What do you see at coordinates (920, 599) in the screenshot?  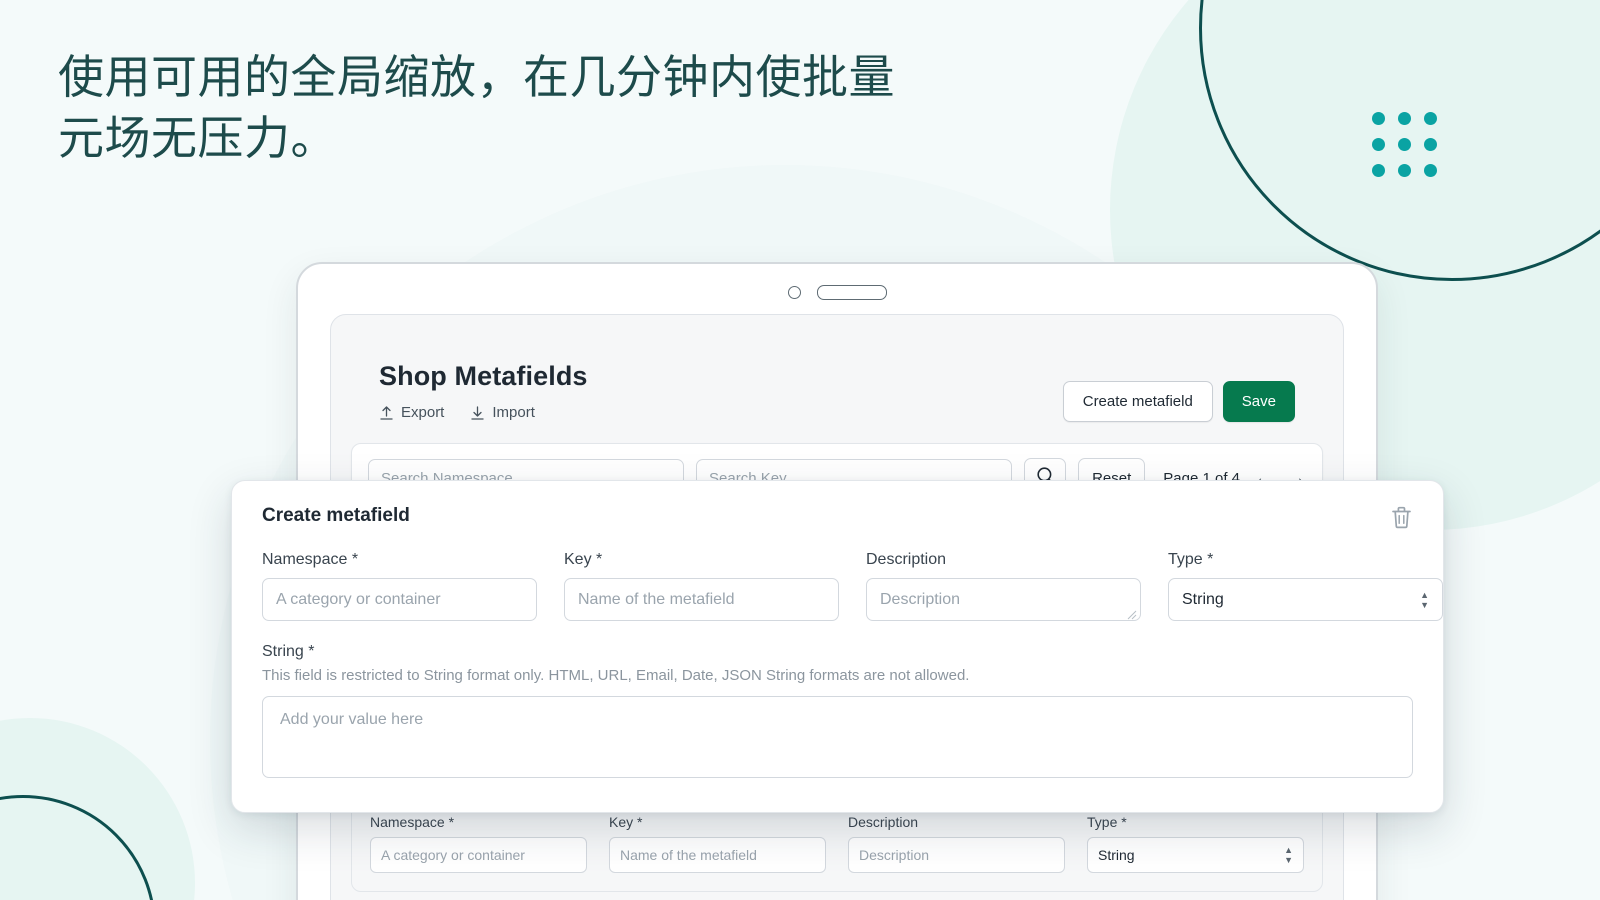 I see `description-placeholder: Description` at bounding box center [920, 599].